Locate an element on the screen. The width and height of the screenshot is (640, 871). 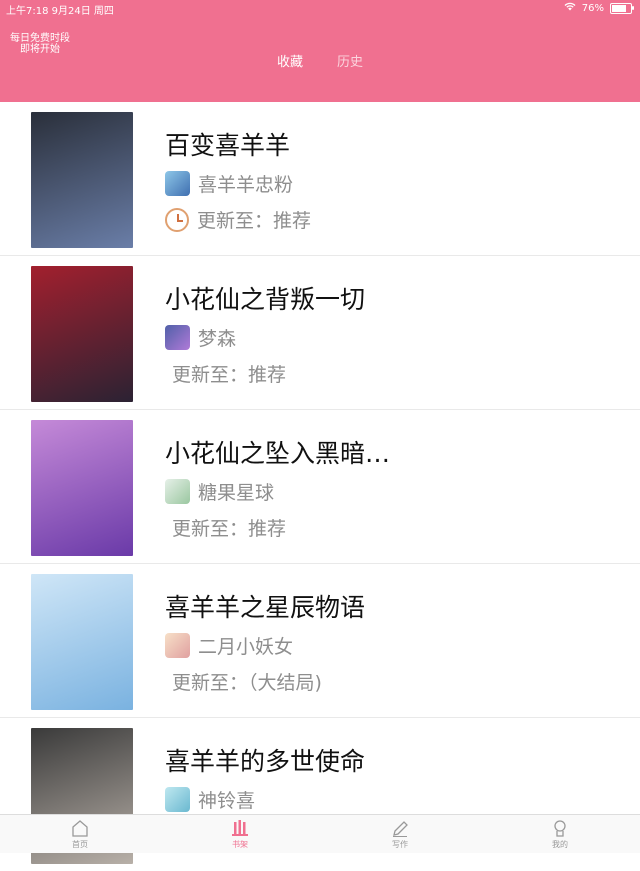
book-title: 喜羊羊的多世使命 is located at coordinates (265, 761).